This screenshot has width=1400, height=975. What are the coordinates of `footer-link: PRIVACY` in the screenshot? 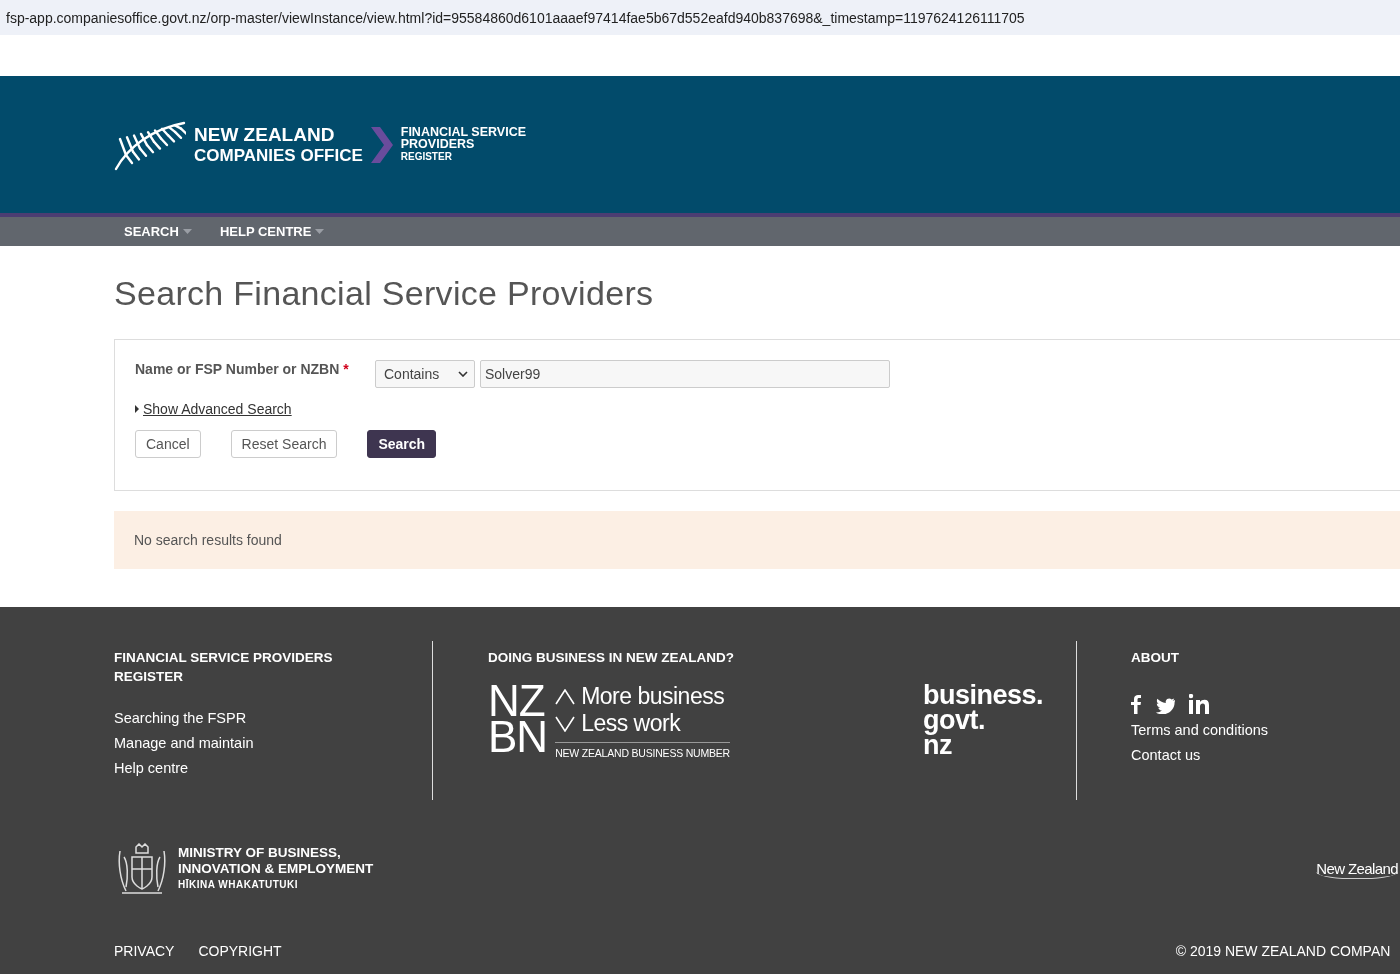 It's located at (144, 951).